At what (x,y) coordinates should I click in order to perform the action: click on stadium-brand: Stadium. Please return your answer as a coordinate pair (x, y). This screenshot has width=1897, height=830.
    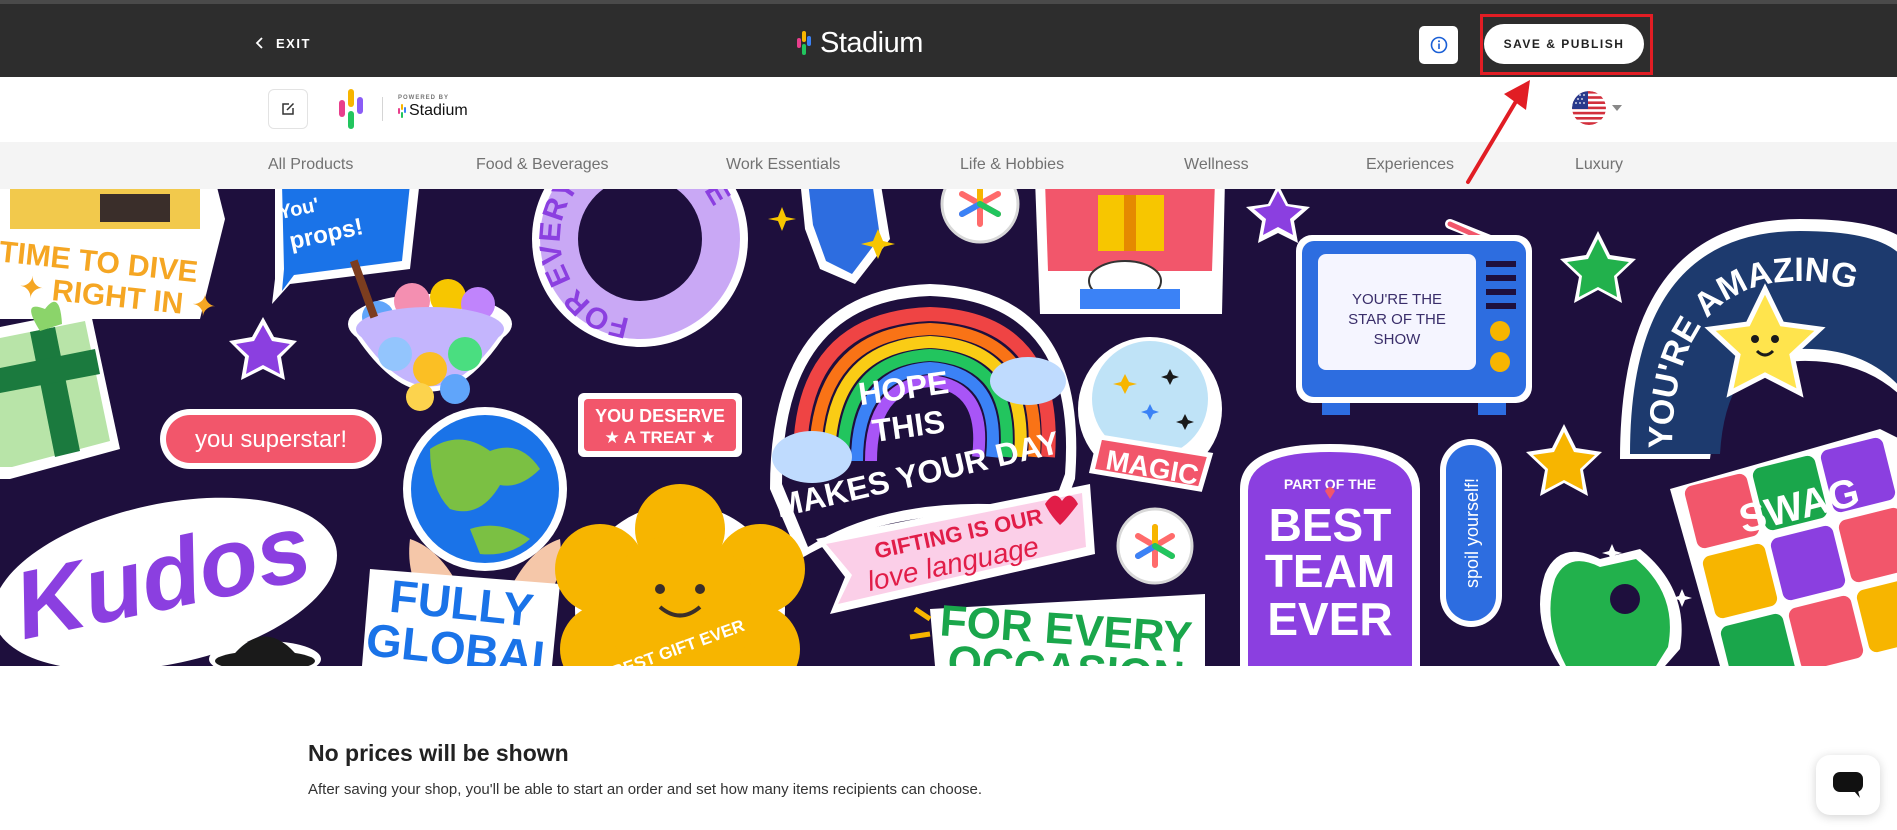
    Looking at the image, I should click on (859, 43).